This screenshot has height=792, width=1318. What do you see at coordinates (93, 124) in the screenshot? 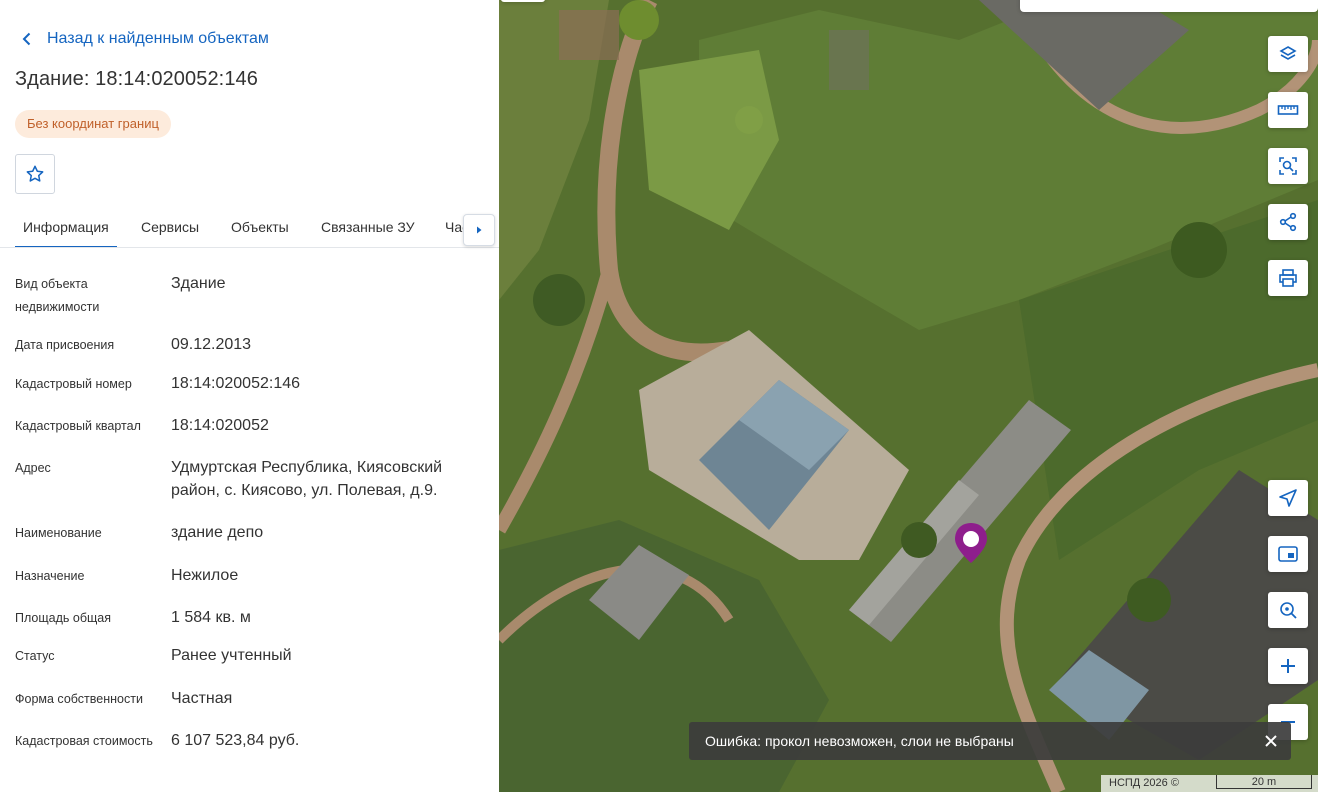
I see `status-badge: Без координат границ` at bounding box center [93, 124].